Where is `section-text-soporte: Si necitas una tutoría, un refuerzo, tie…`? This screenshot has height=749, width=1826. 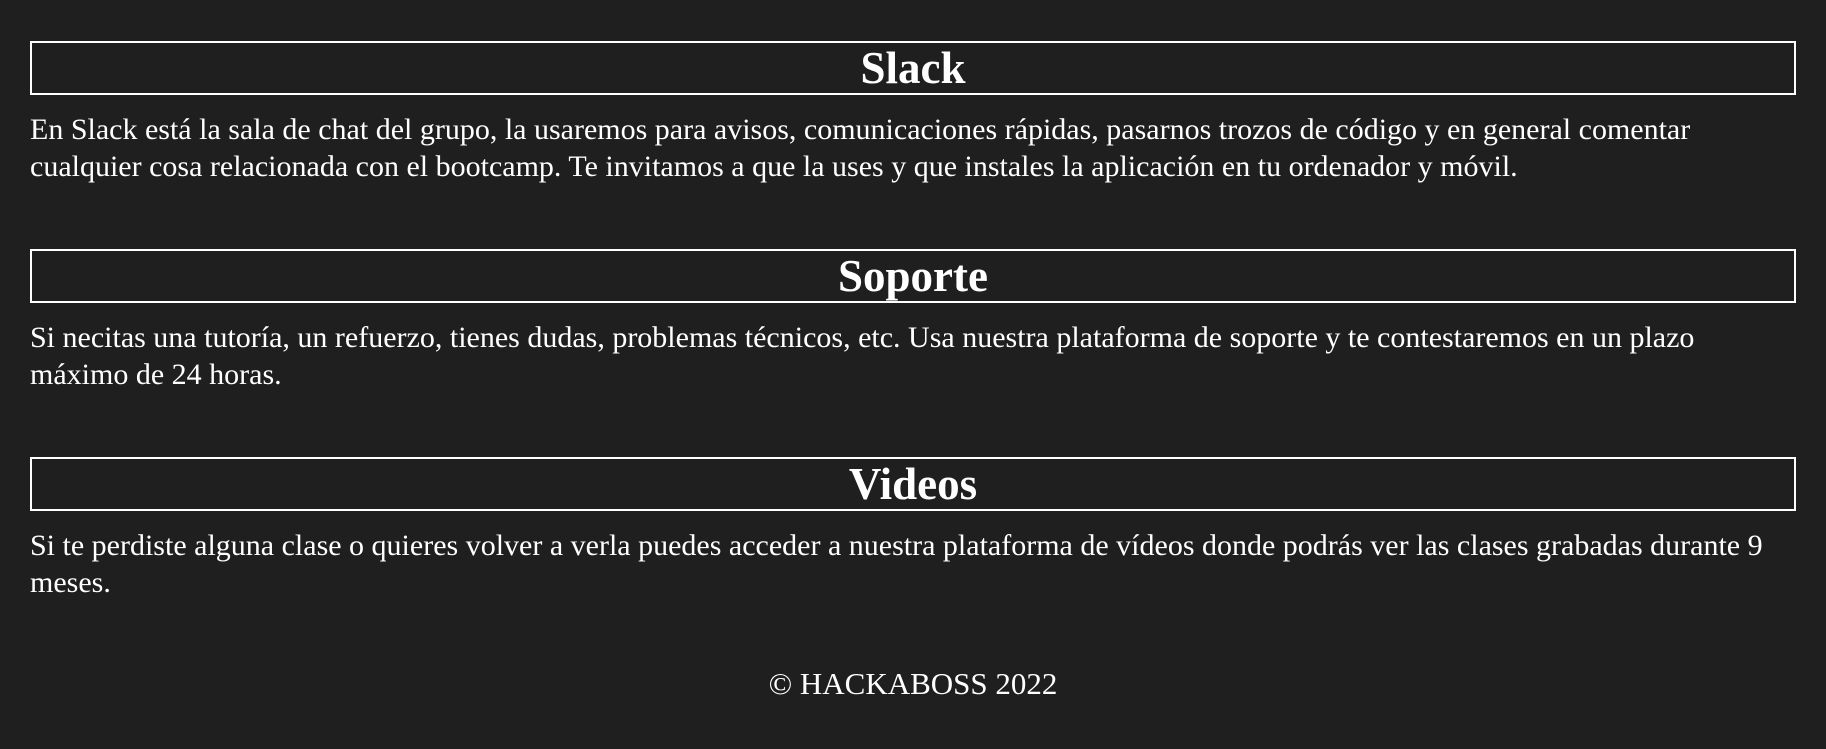
section-text-soporte: Si necitas una tutoría, un refuerzo, tie… is located at coordinates (862, 356).